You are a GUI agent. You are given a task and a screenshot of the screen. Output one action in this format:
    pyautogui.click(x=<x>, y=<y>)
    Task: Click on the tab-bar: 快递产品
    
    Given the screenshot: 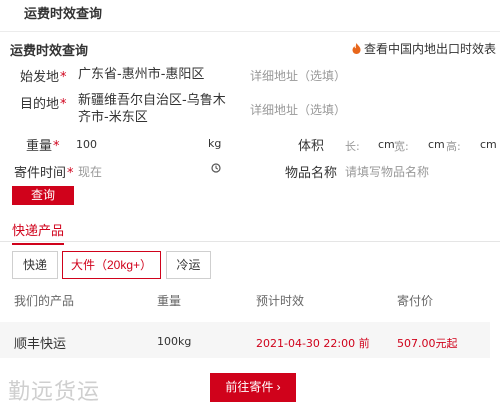 What is the action you would take?
    pyautogui.click(x=250, y=231)
    